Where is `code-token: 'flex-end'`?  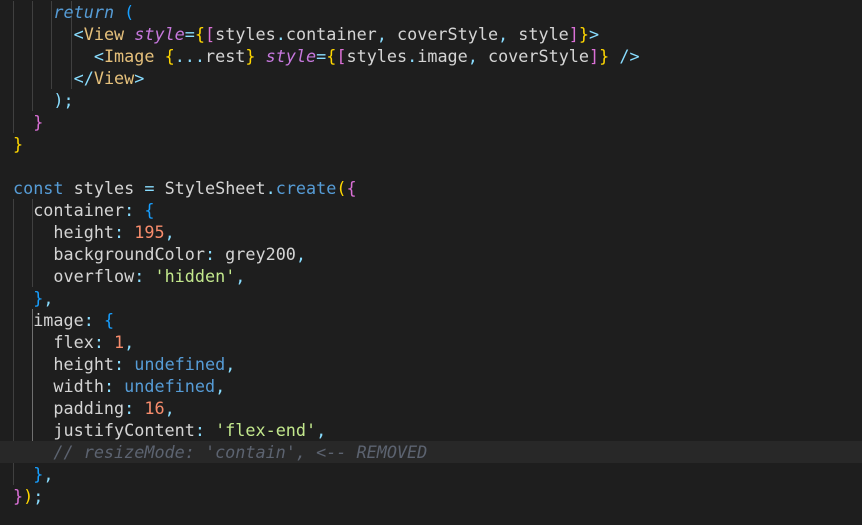 code-token: 'flex-end' is located at coordinates (266, 430).